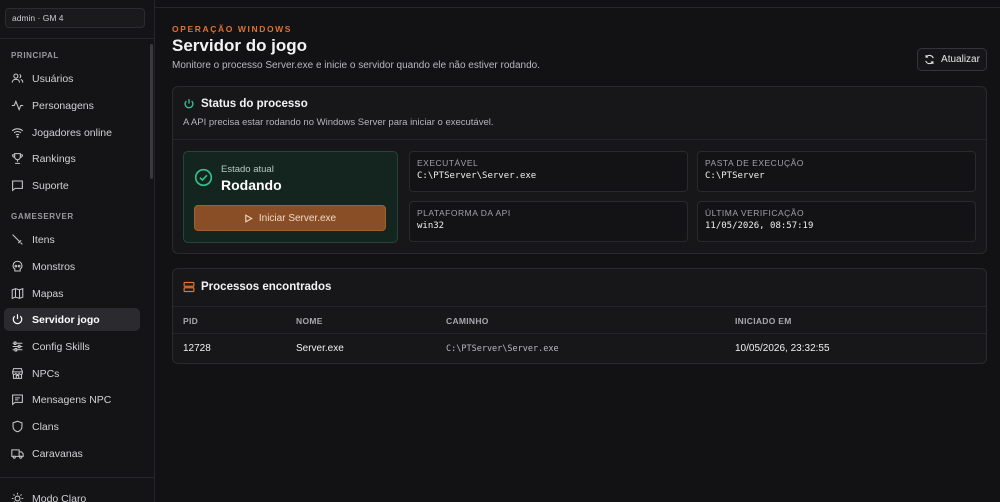 This screenshot has width=1000, height=502. What do you see at coordinates (17, 78) in the screenshot?
I see `users-icon` at bounding box center [17, 78].